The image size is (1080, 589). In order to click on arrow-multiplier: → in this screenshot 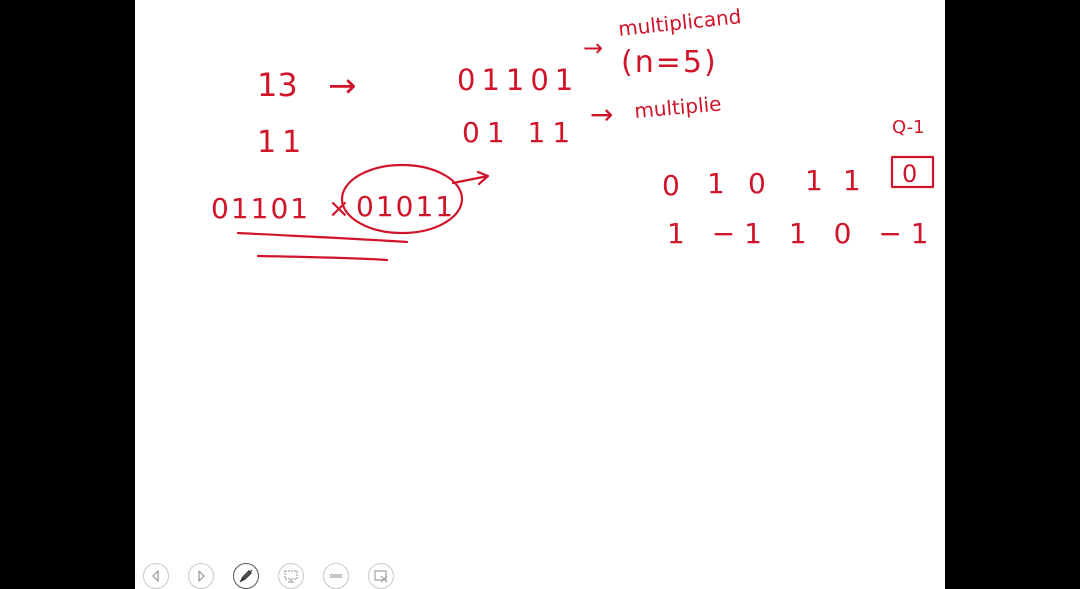, I will do `click(601, 114)`.